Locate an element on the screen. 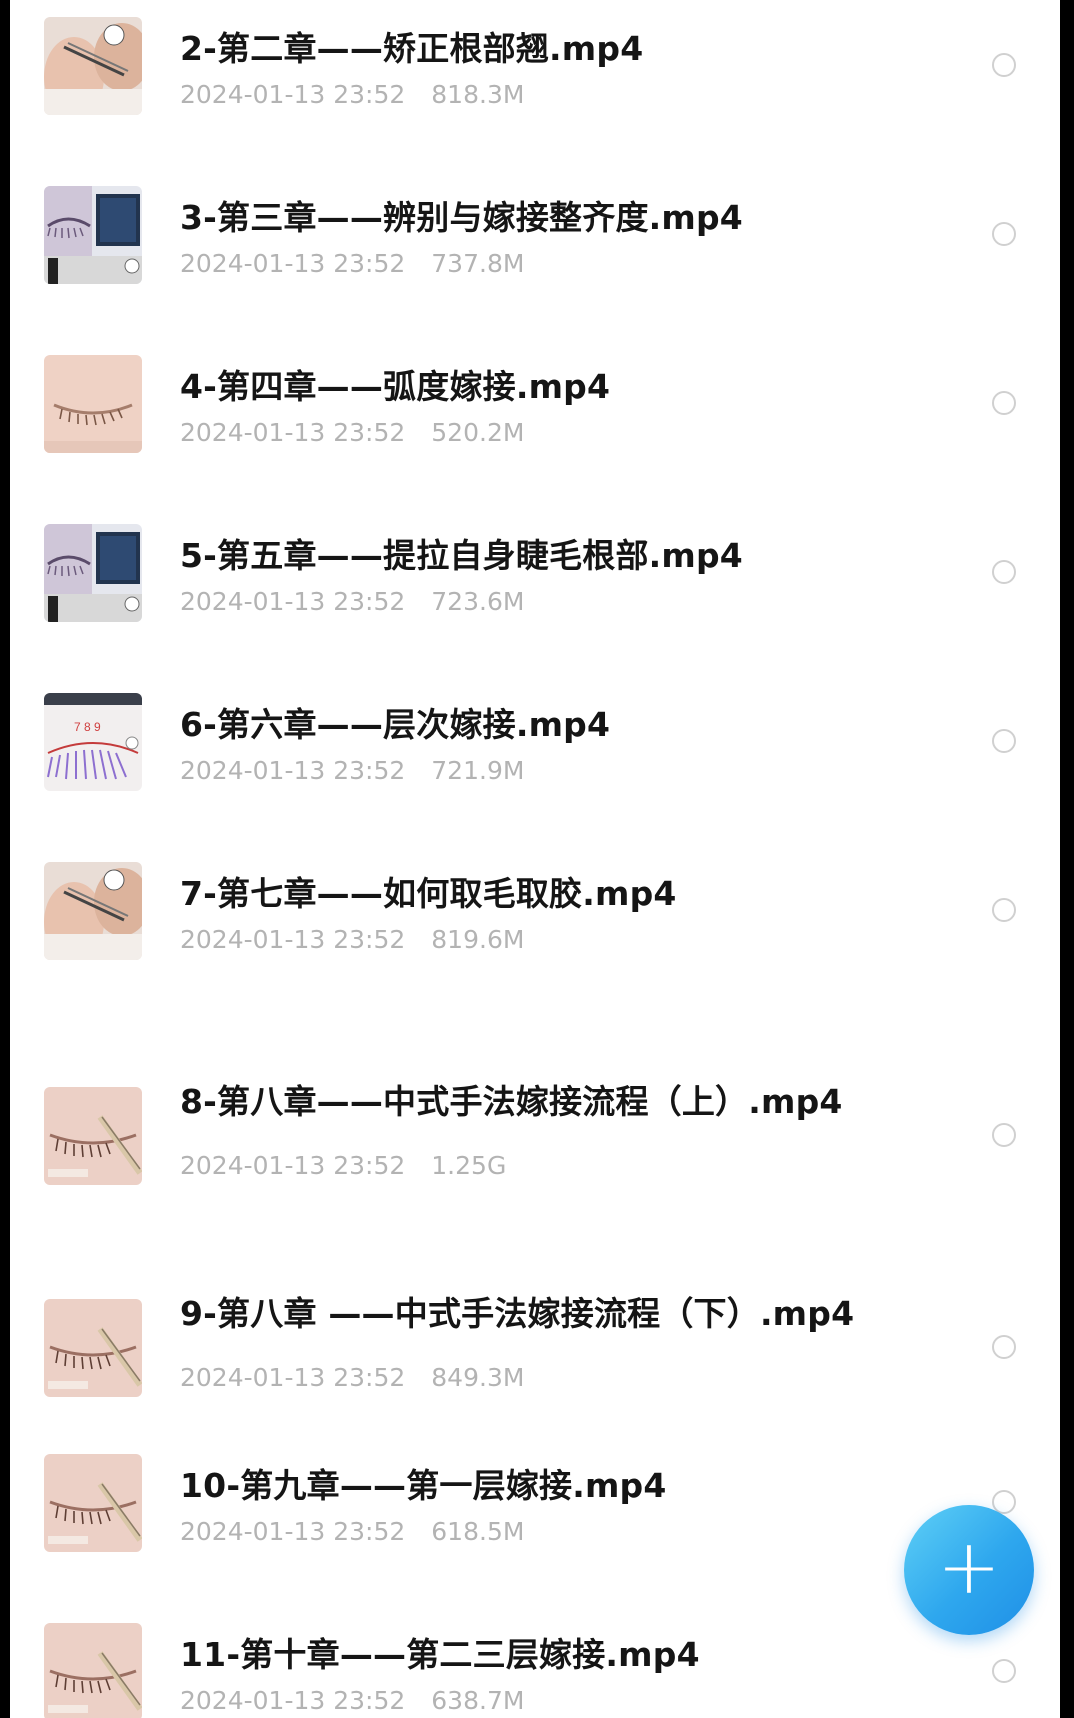  file-name: 7-第七章——如何取毛取胶.mp4 is located at coordinates (428, 893).